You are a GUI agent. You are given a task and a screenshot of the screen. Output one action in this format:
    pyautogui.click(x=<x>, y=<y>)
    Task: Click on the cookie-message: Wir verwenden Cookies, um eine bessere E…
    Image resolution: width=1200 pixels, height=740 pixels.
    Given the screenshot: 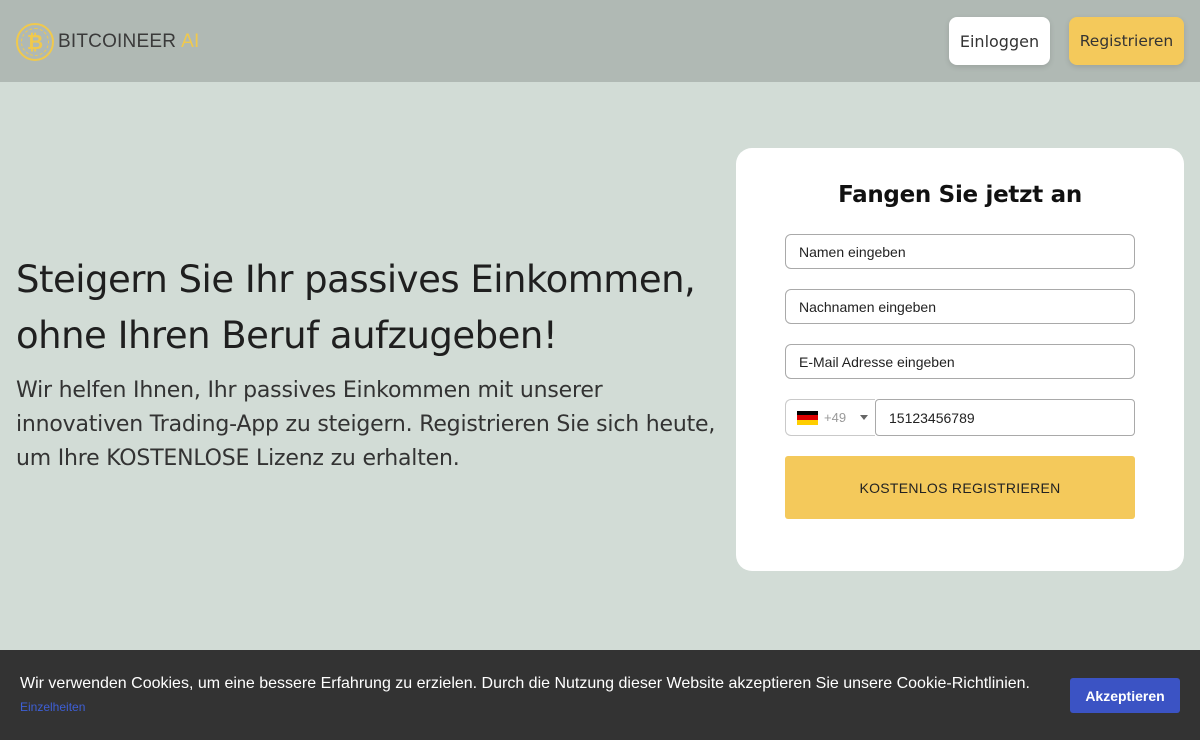 What is the action you would take?
    pyautogui.click(x=525, y=683)
    